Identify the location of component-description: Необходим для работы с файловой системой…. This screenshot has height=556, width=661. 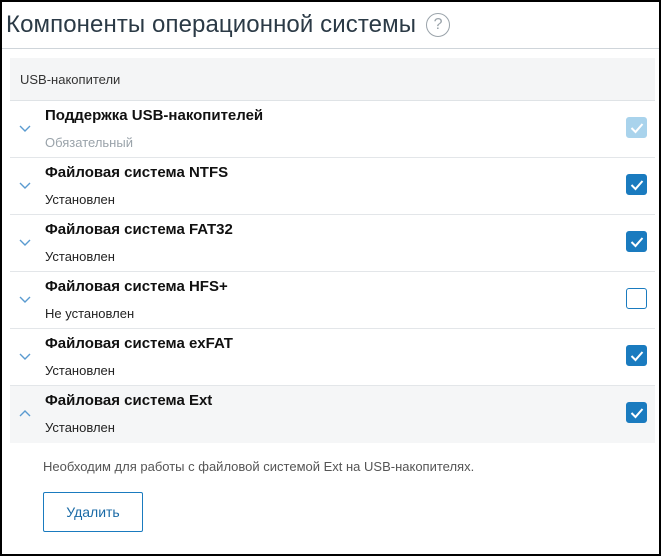
(259, 466).